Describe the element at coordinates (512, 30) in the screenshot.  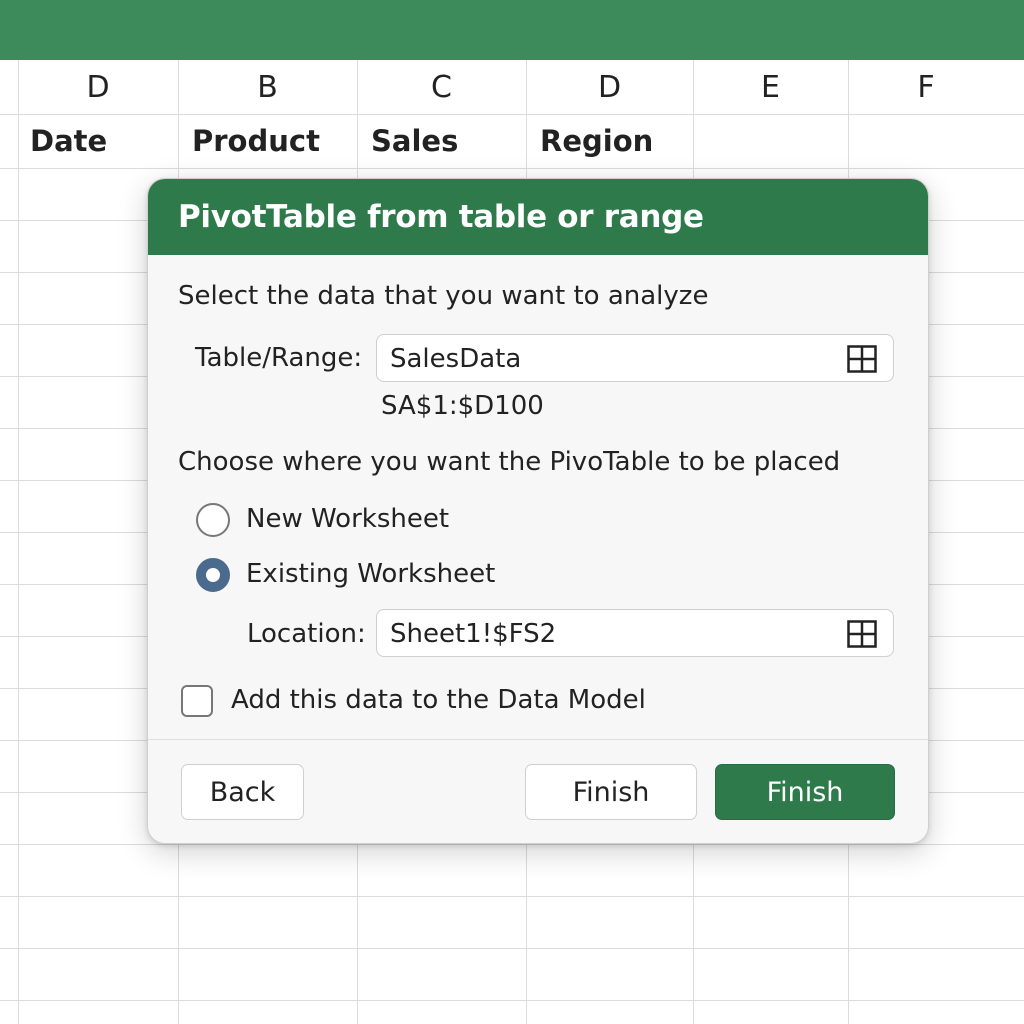
I see `ribbon-bar` at that location.